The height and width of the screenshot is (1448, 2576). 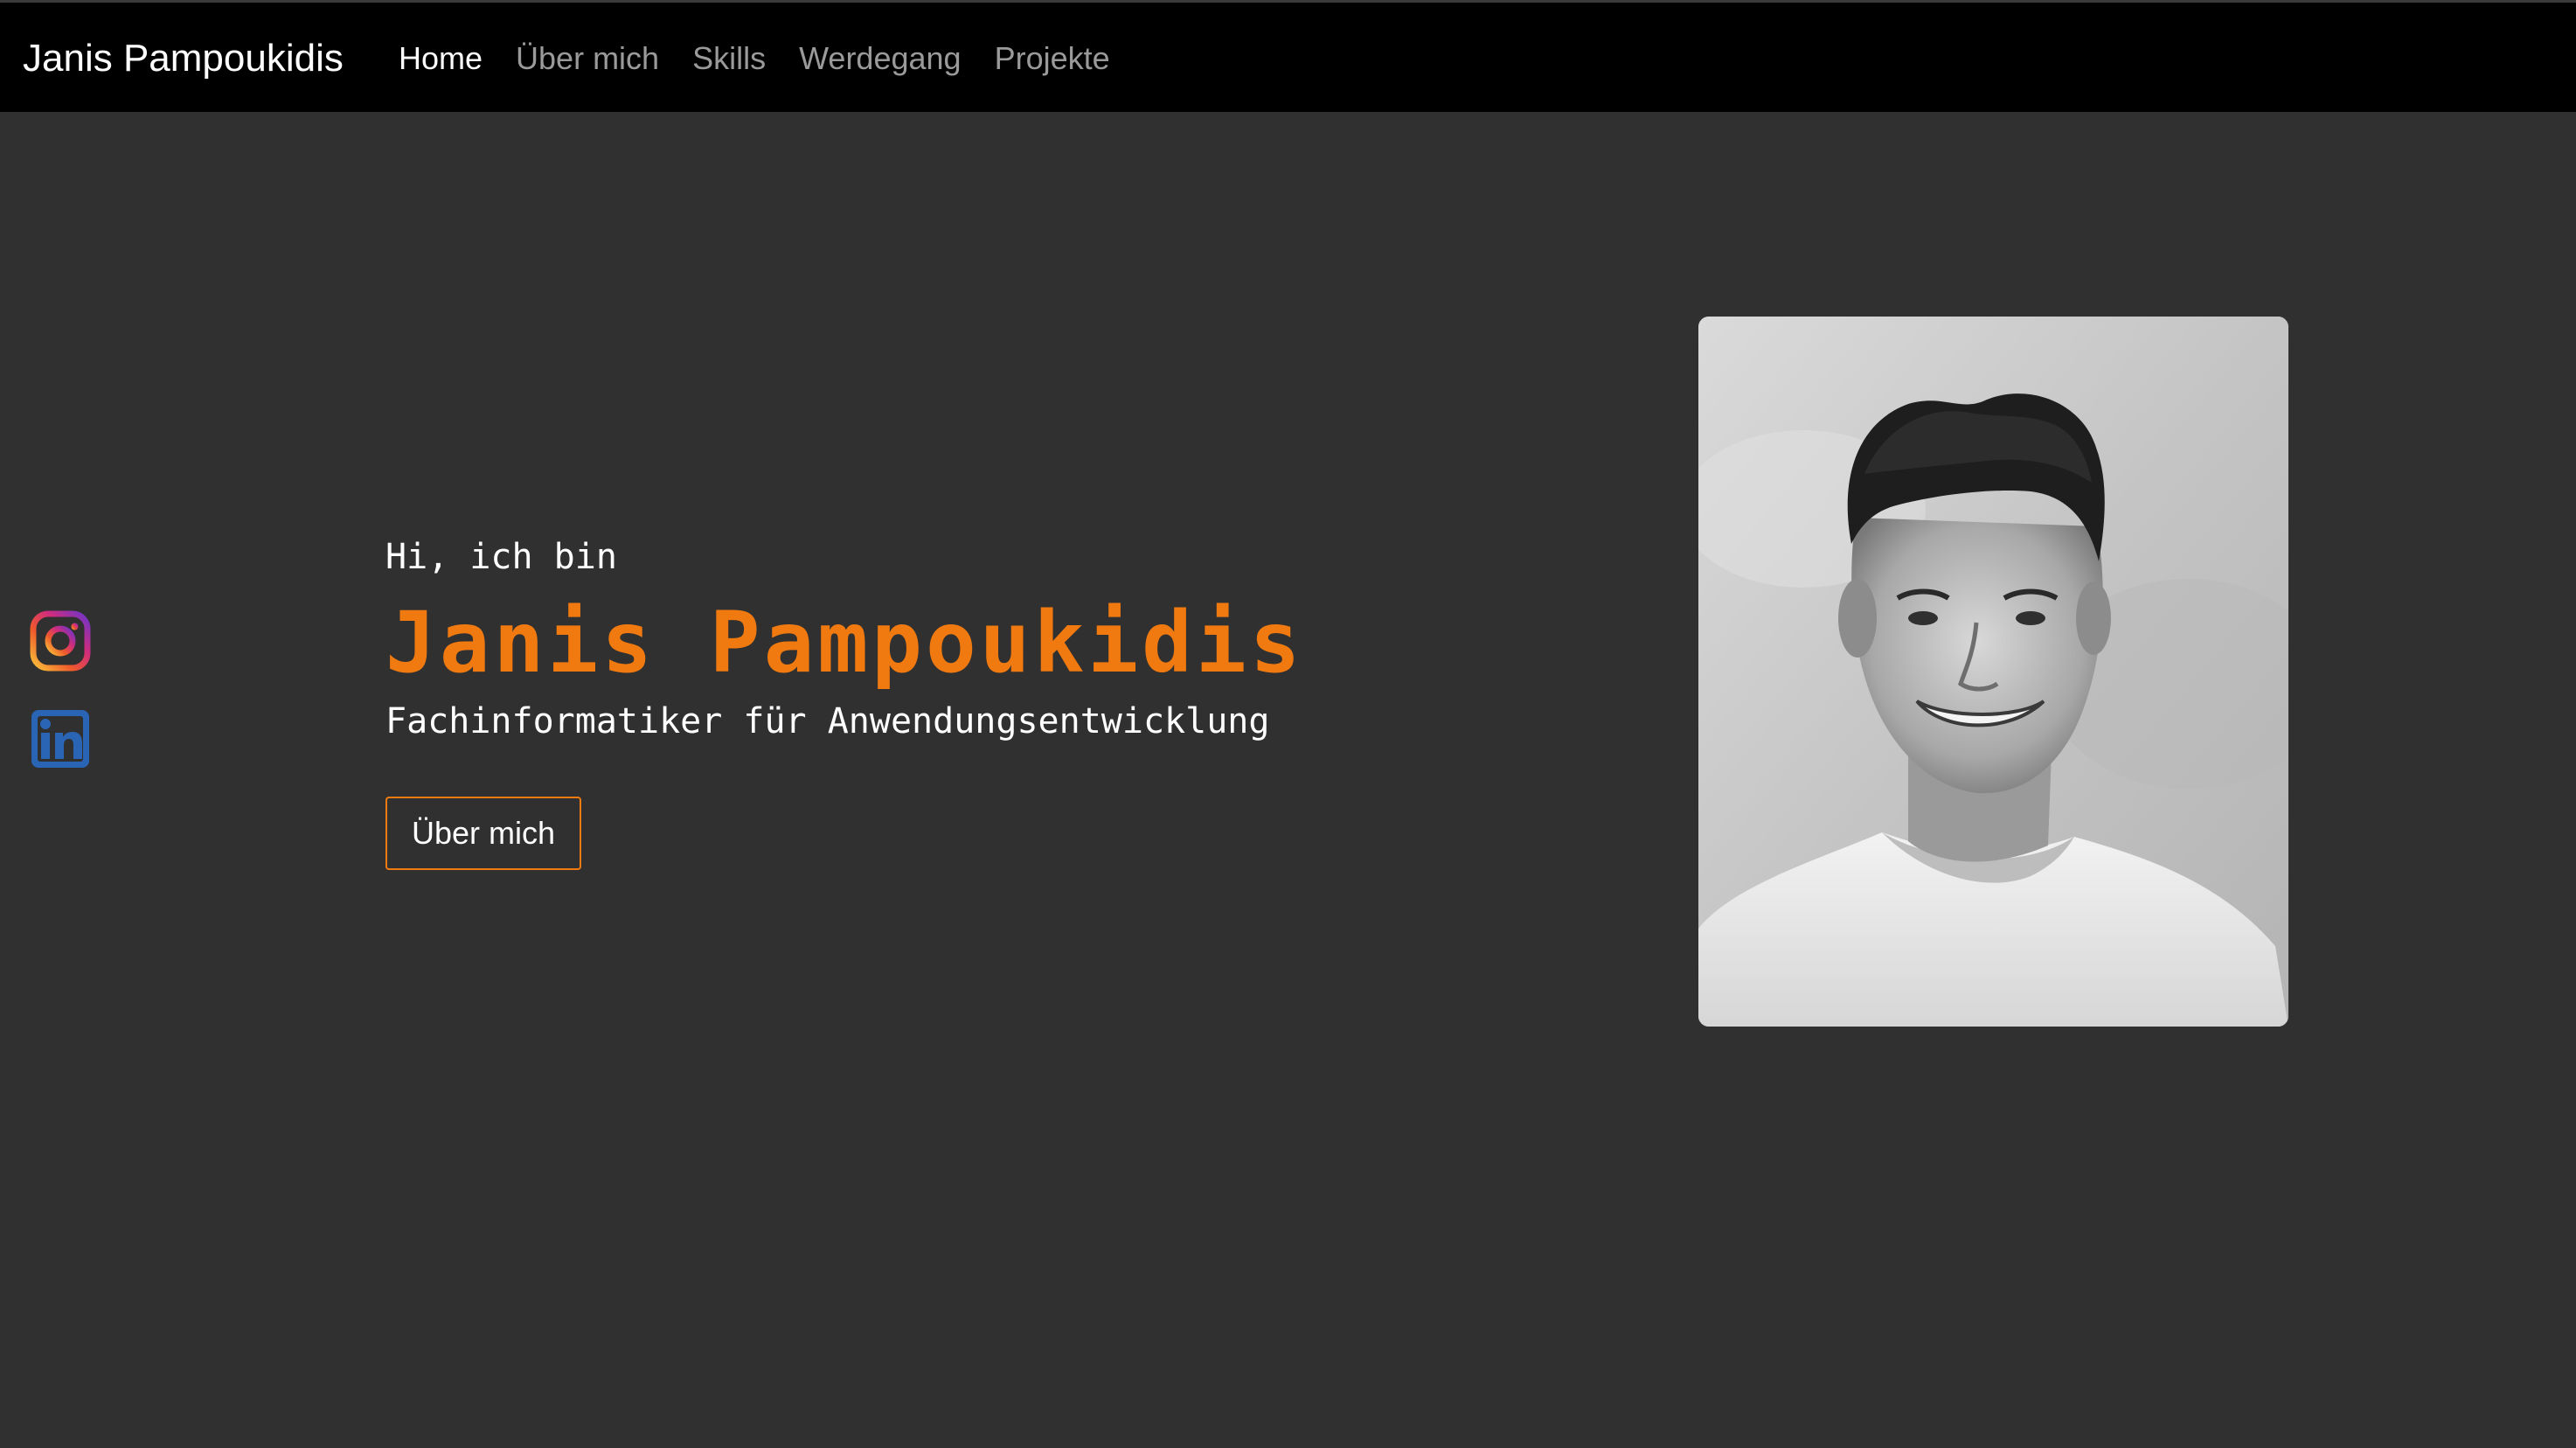 What do you see at coordinates (771, 59) in the screenshot?
I see `nav-links: Home Über mich Skills Werdegang Projekte` at bounding box center [771, 59].